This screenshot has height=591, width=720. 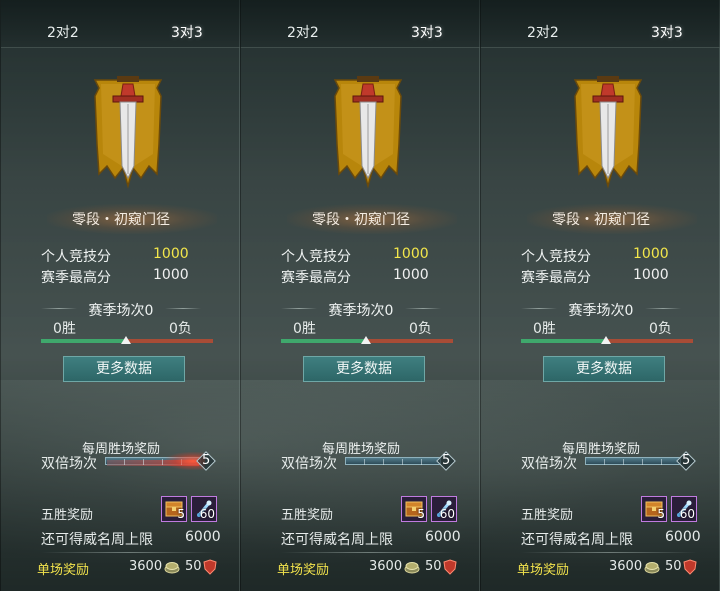 I want to click on personal-score-value: 1000, so click(x=171, y=254).